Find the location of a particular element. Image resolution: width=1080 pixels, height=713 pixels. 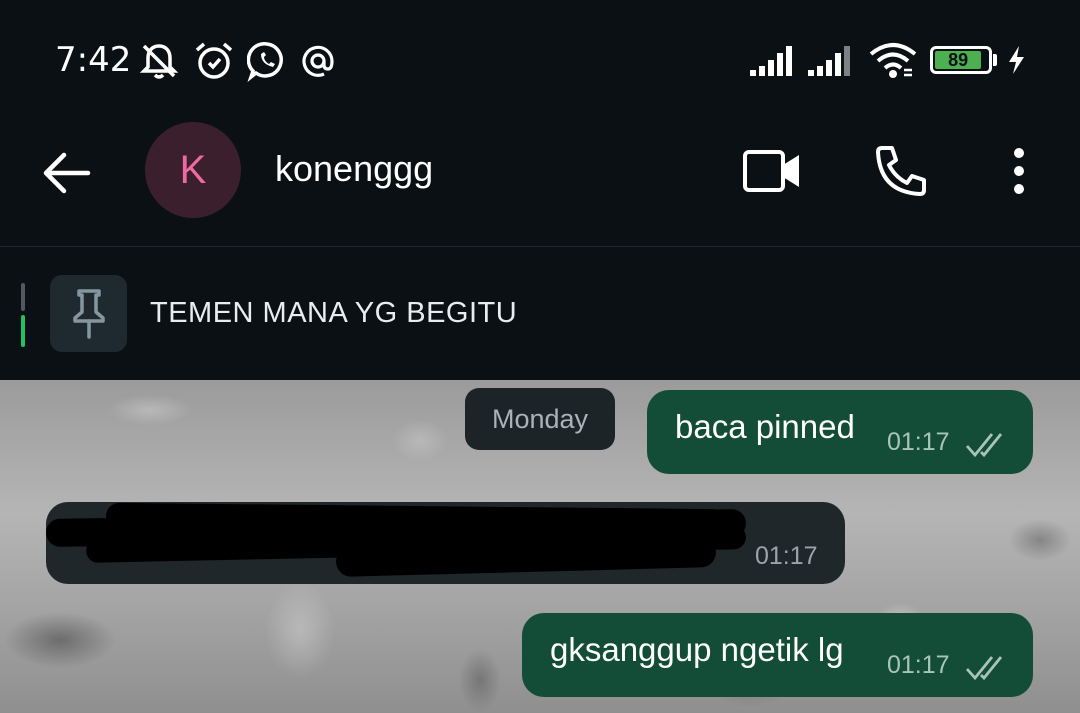

wifi-icon is located at coordinates (893, 60).